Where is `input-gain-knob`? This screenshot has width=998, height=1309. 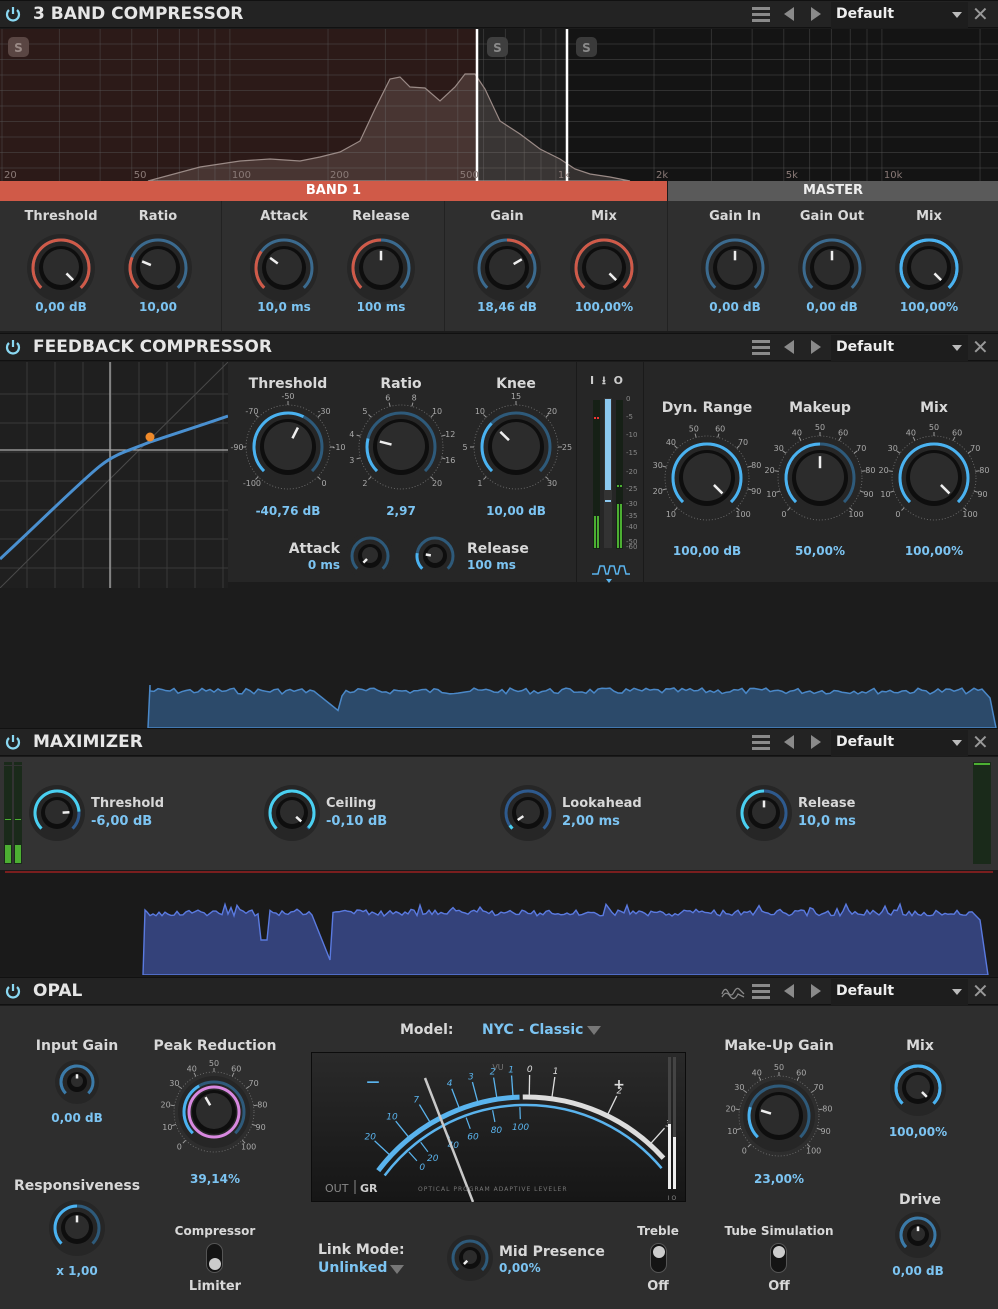
input-gain-knob is located at coordinates (77, 1082).